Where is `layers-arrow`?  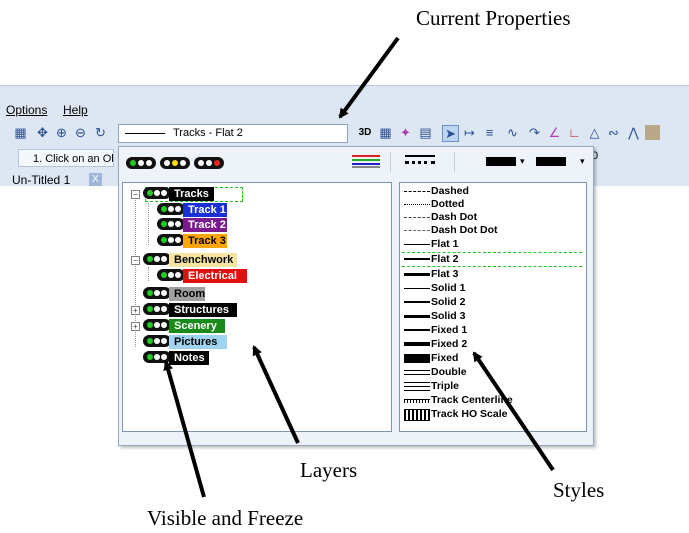 layers-arrow is located at coordinates (276, 394).